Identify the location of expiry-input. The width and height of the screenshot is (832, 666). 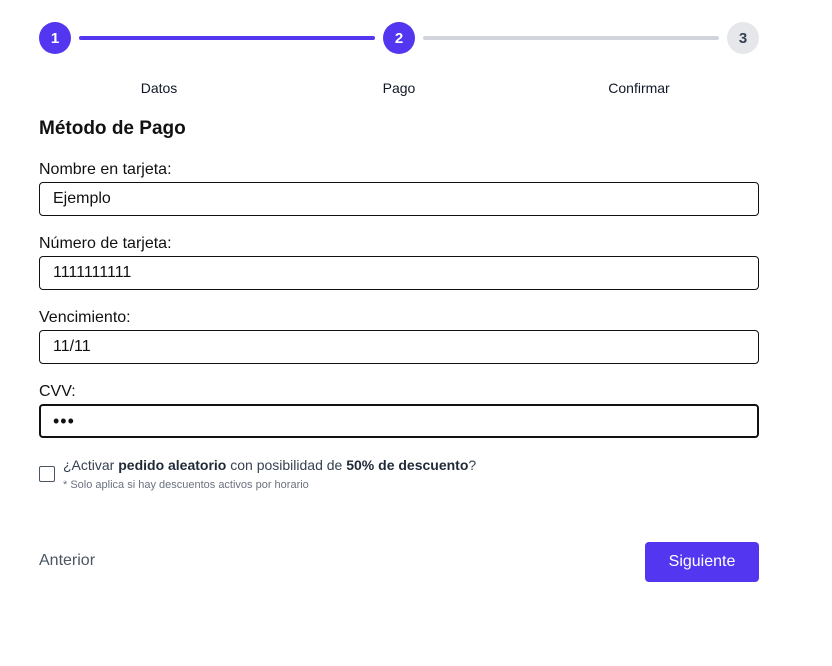
(399, 347).